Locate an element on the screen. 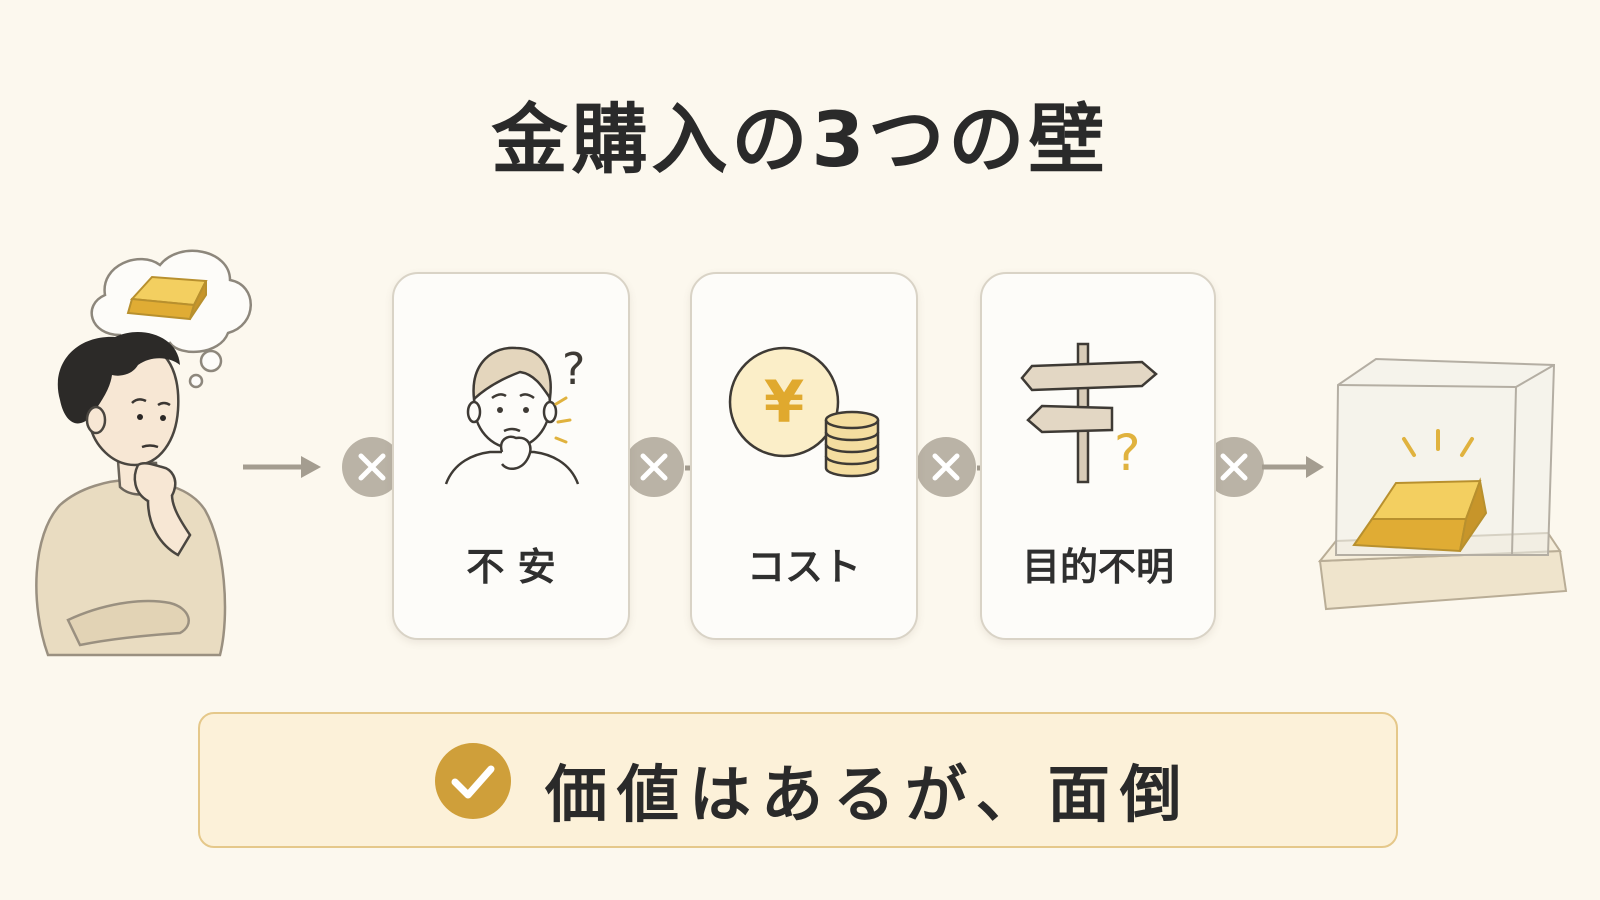  yen-coins-icon: ¥ is located at coordinates (804, 412).